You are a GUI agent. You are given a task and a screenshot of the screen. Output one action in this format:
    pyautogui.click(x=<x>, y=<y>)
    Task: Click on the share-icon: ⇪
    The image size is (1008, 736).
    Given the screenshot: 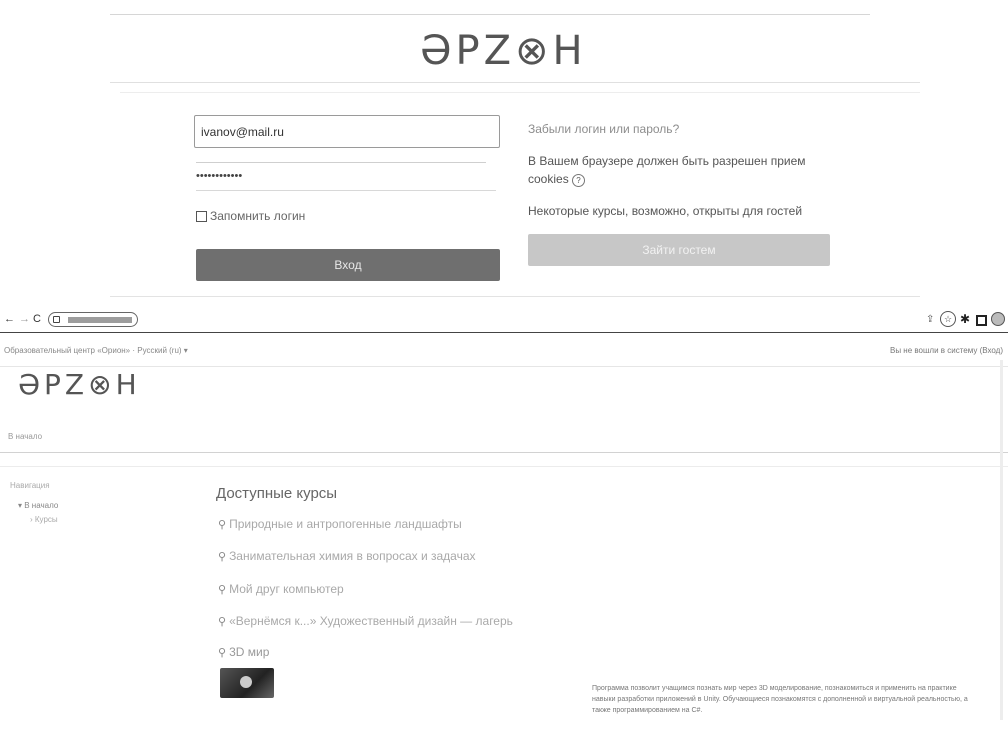 What is the action you would take?
    pyautogui.click(x=930, y=319)
    